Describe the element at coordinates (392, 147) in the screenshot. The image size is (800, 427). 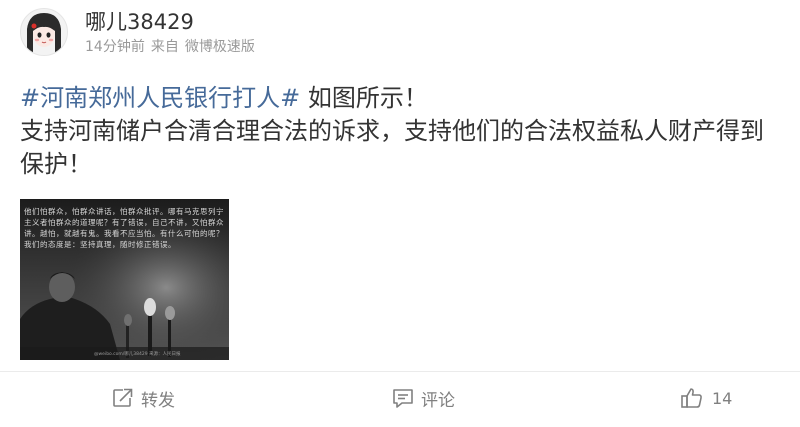
I see `post-text-line2: 支持河南储户合清合理合法的诉求，支持他们的合法权益私人财产得到保护！` at that location.